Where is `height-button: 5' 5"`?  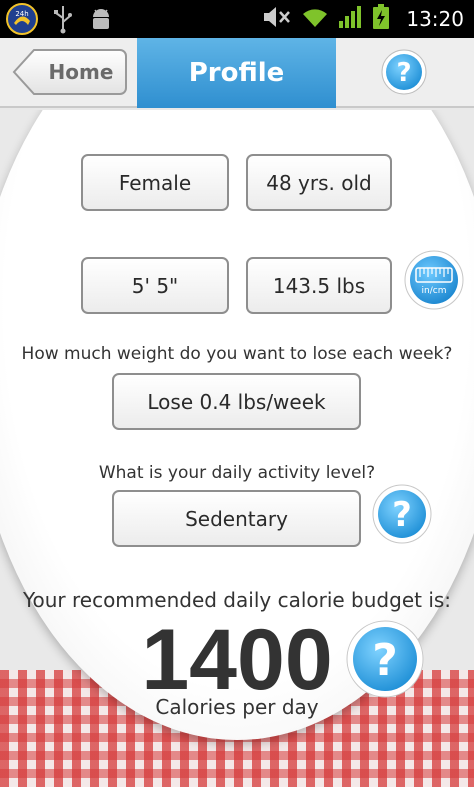
height-button: 5' 5" is located at coordinates (155, 285).